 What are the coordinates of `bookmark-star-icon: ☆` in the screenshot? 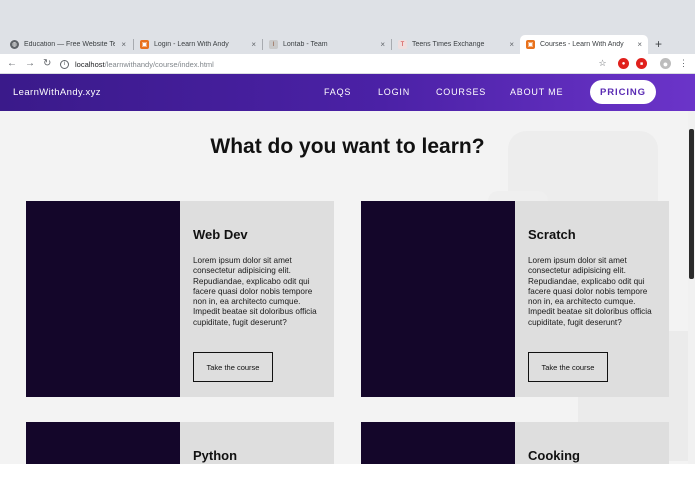 It's located at (602, 63).